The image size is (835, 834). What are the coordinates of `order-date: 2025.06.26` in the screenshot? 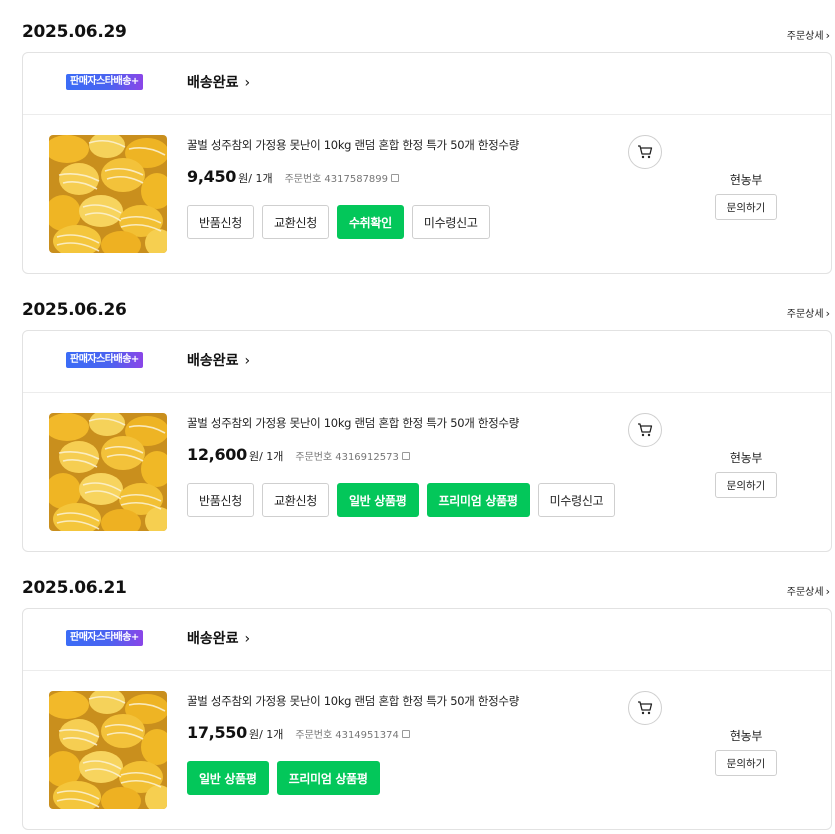 It's located at (74, 310).